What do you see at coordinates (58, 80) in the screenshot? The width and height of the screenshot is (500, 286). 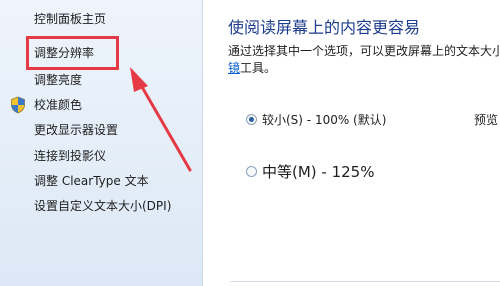 I see `sidebar-item-adjust-brightness: 调整亮度` at bounding box center [58, 80].